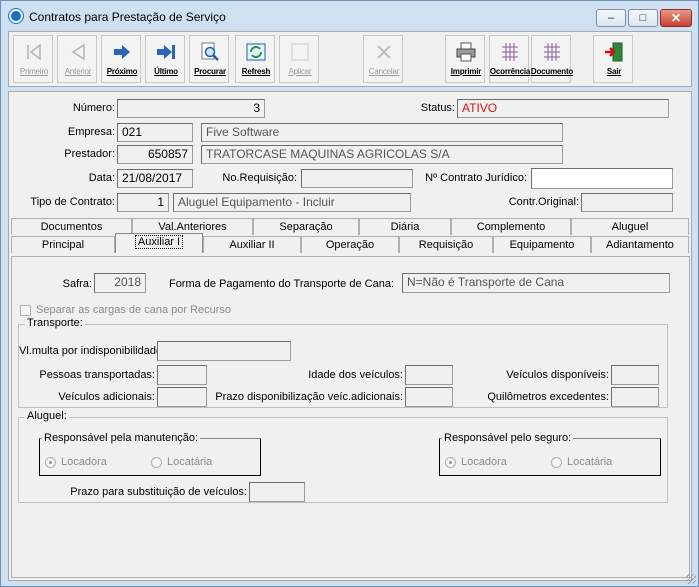 The width and height of the screenshot is (699, 587). Describe the element at coordinates (127, 17) in the screenshot. I see `window-title: Contratos para Prestação de Serviço` at that location.